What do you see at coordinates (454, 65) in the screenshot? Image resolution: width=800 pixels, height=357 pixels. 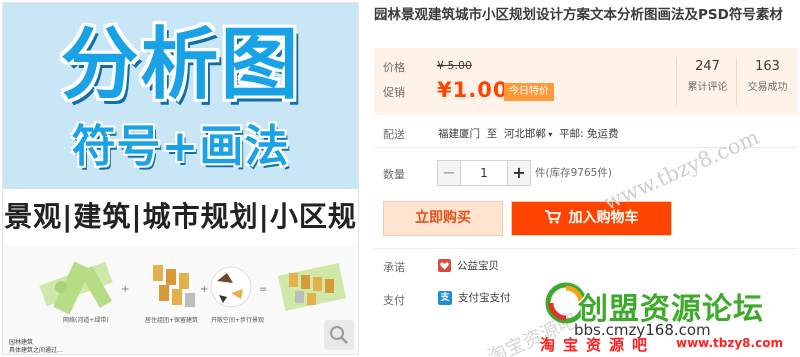 I see `original-price: ¥ 5.00` at bounding box center [454, 65].